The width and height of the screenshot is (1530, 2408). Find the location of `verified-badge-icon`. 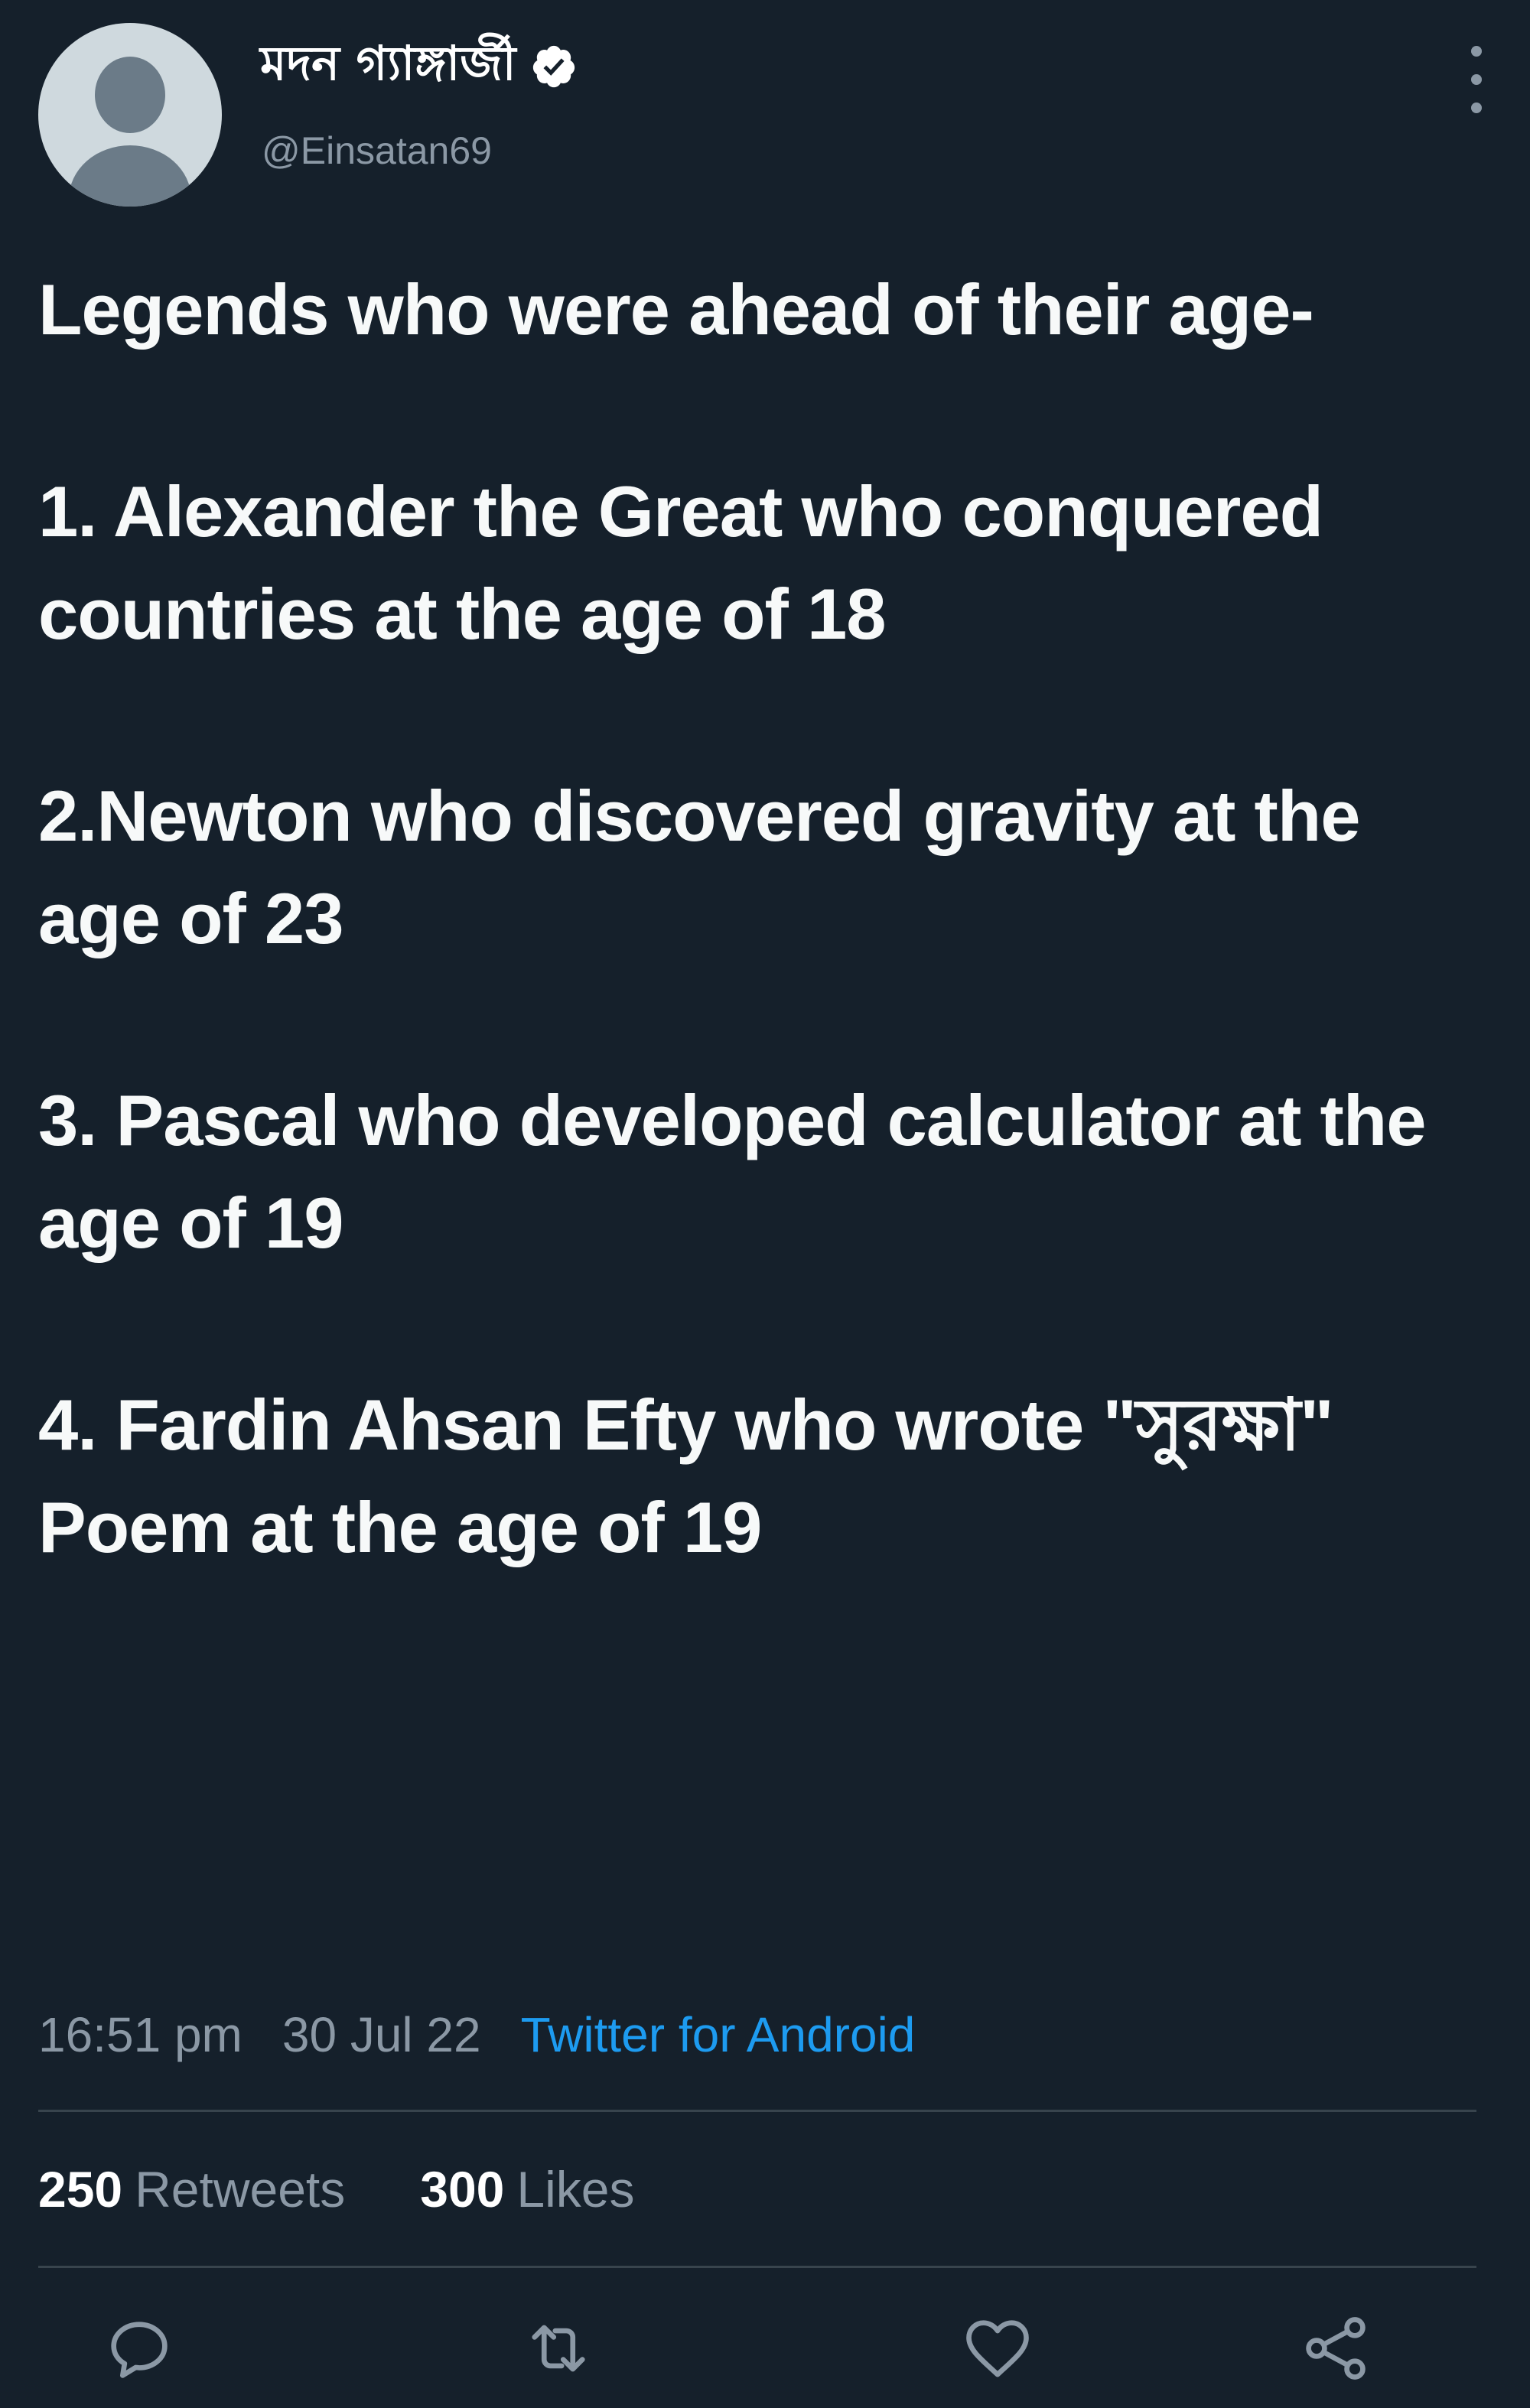

verified-badge-icon is located at coordinates (553, 66).